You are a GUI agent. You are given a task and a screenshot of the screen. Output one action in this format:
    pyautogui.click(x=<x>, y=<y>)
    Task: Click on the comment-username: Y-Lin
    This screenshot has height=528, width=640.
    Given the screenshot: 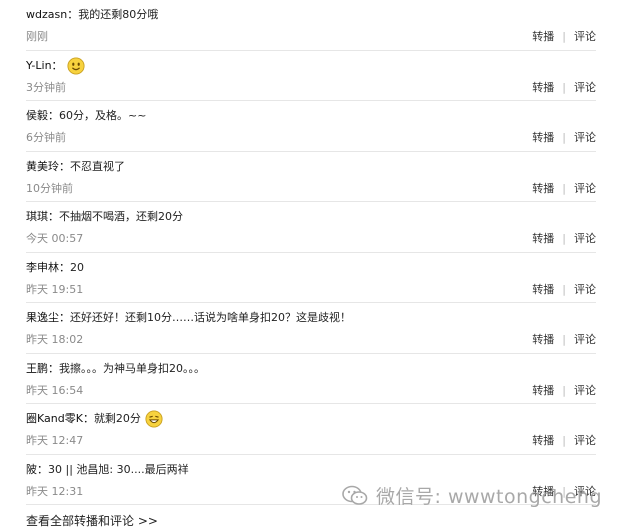 What is the action you would take?
    pyautogui.click(x=39, y=66)
    